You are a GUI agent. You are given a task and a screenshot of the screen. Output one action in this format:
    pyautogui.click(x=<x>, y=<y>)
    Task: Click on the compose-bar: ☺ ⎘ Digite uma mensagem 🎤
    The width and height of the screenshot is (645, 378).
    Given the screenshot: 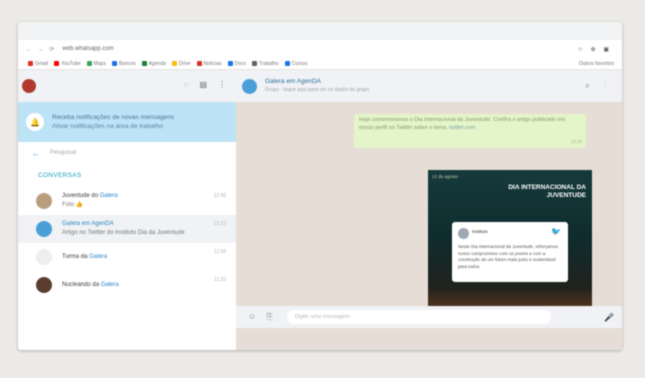 What is the action you would take?
    pyautogui.click(x=429, y=317)
    